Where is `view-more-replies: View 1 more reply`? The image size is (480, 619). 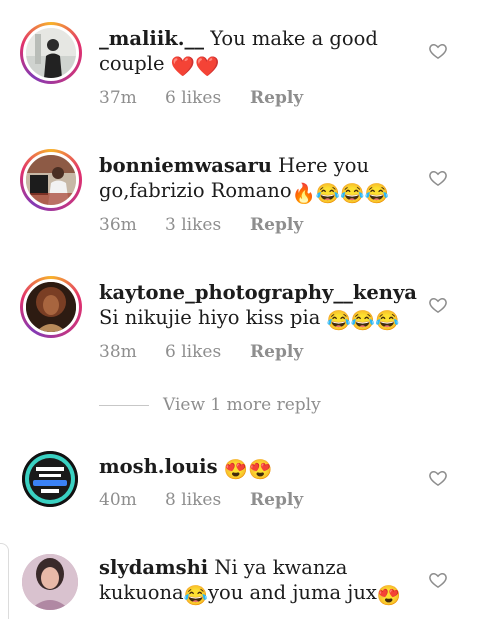 view-more-replies: View 1 more reply is located at coordinates (210, 405).